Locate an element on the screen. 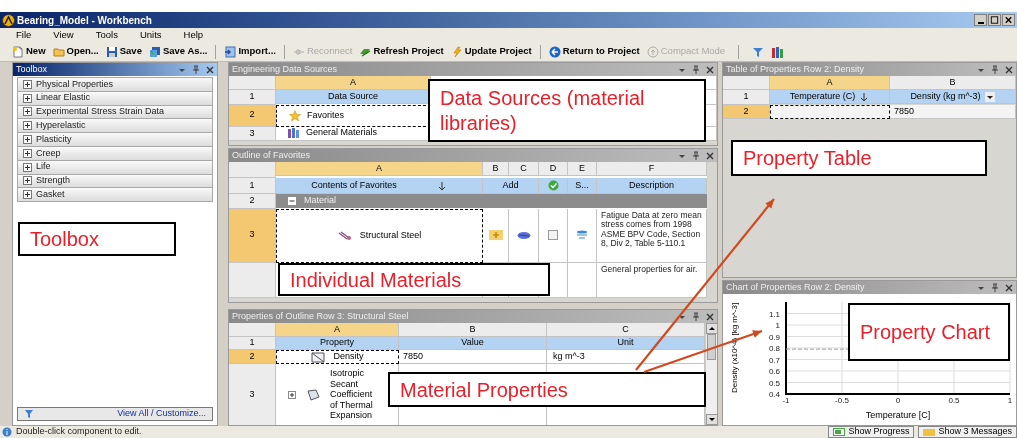 This screenshot has height=438, width=1017. checkbox is located at coordinates (553, 235).